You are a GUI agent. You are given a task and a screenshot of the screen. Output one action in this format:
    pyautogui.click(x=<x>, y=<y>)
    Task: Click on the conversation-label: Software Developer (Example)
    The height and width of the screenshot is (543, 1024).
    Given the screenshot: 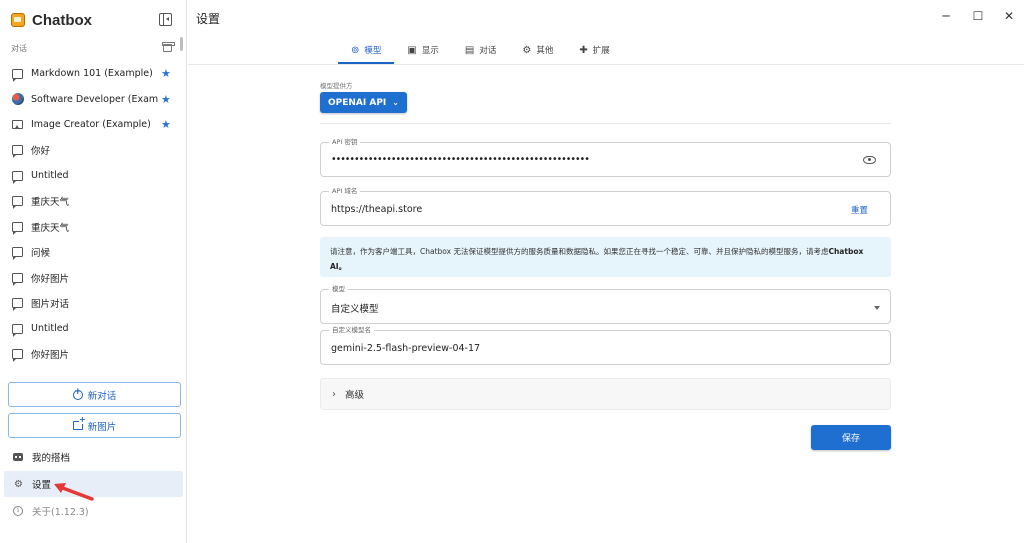 What is the action you would take?
    pyautogui.click(x=95, y=99)
    